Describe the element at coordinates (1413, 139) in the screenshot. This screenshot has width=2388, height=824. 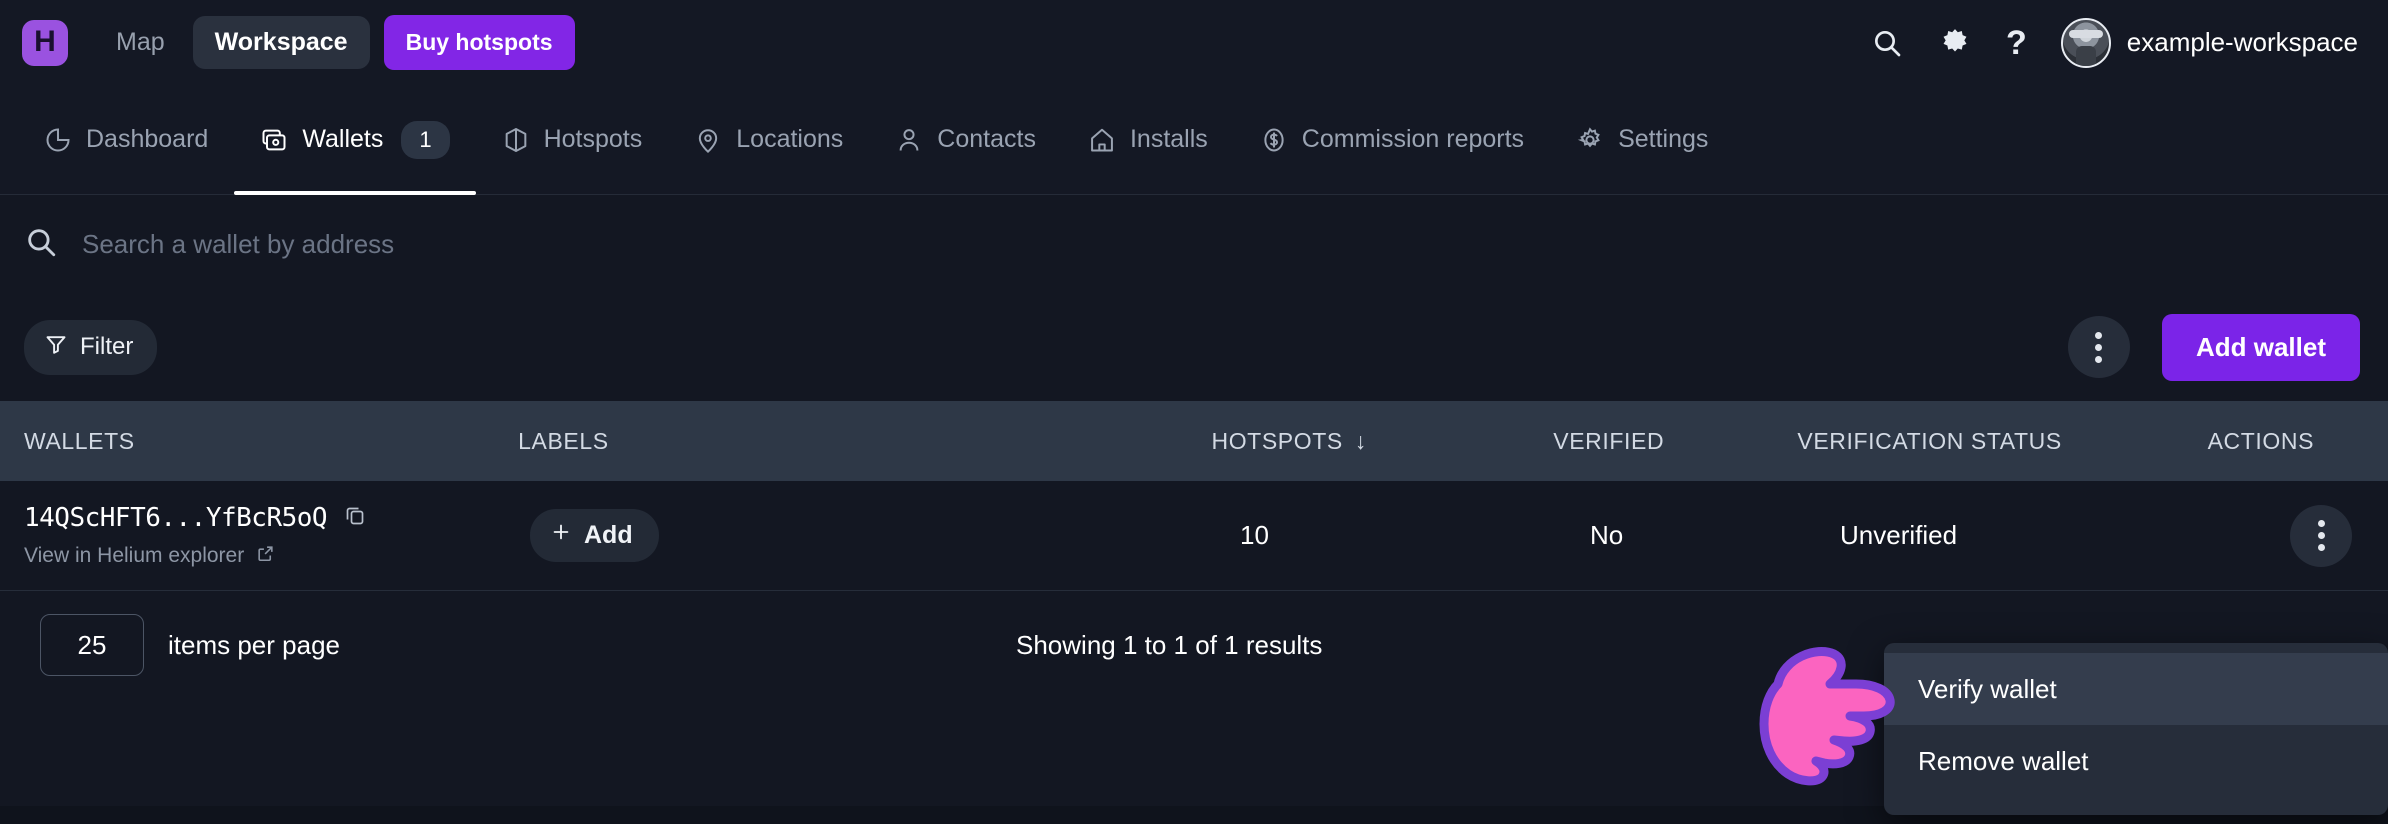
I see `tab-label: Commission reports` at that location.